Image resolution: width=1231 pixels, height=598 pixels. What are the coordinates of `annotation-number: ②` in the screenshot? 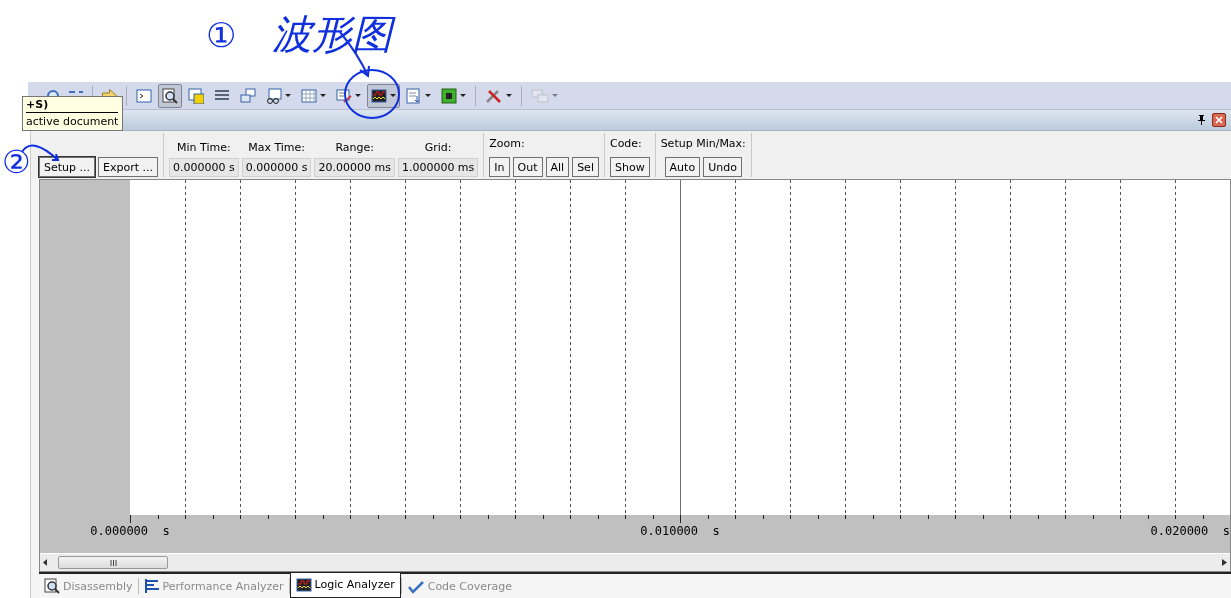 It's located at (16, 162).